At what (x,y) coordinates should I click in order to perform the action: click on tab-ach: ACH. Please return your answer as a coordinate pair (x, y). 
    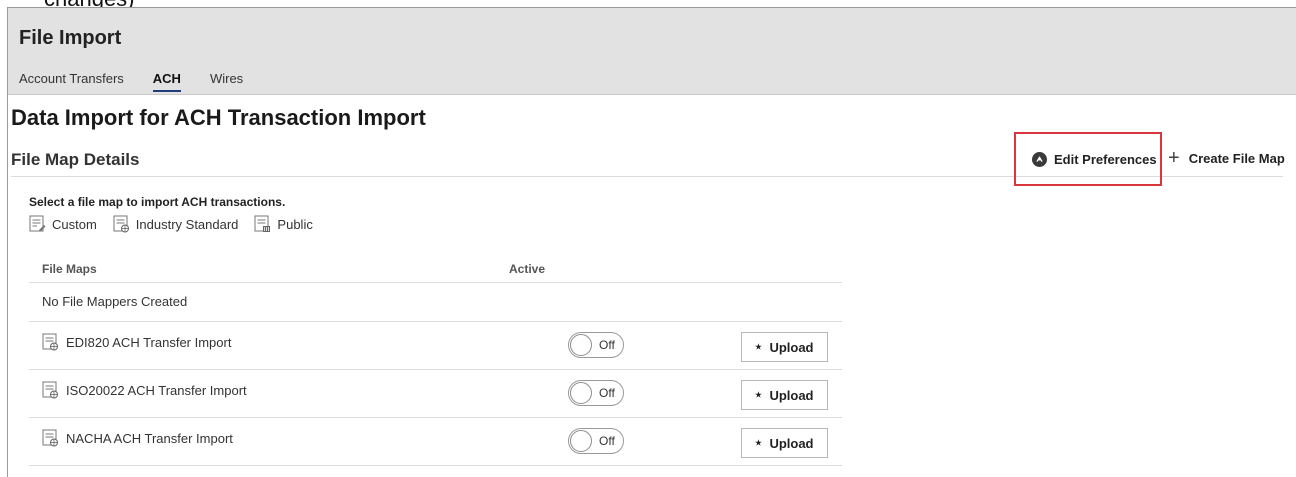
    Looking at the image, I should click on (166, 81).